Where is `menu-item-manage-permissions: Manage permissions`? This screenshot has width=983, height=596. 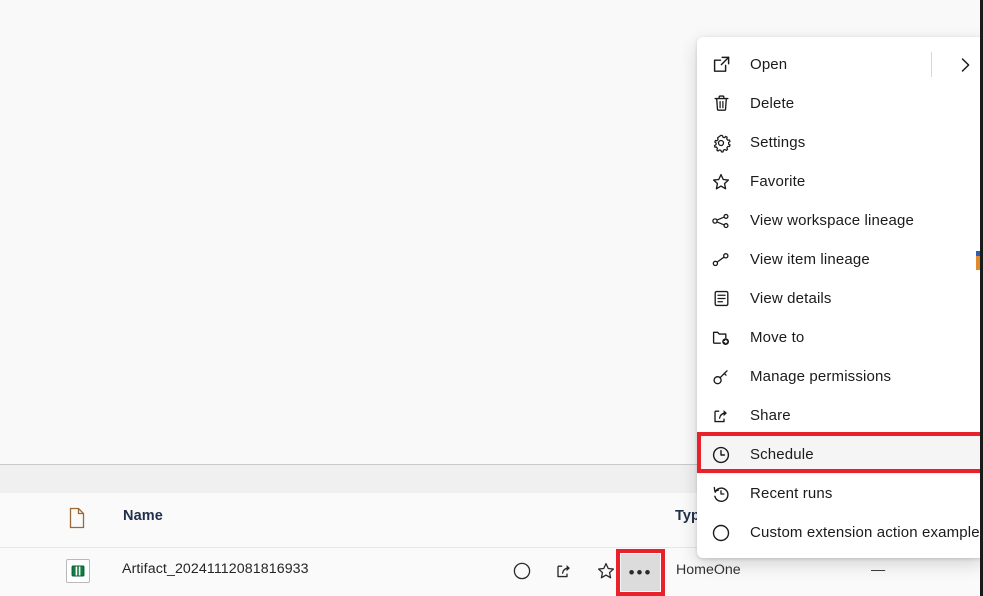 menu-item-manage-permissions: Manage permissions is located at coordinates (840, 376).